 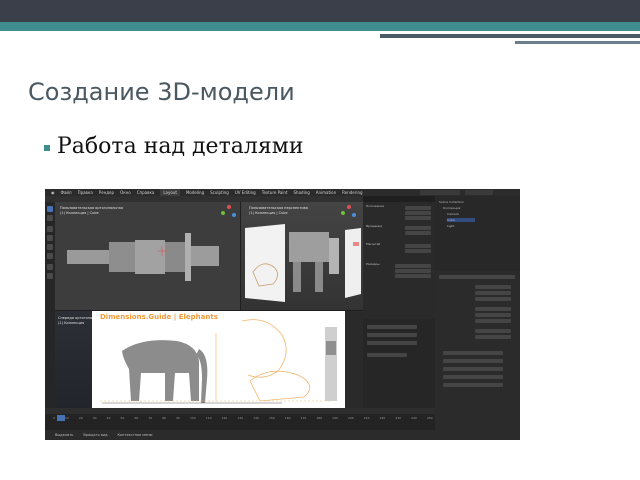 What do you see at coordinates (50, 256) in the screenshot?
I see `transform-icon` at bounding box center [50, 256].